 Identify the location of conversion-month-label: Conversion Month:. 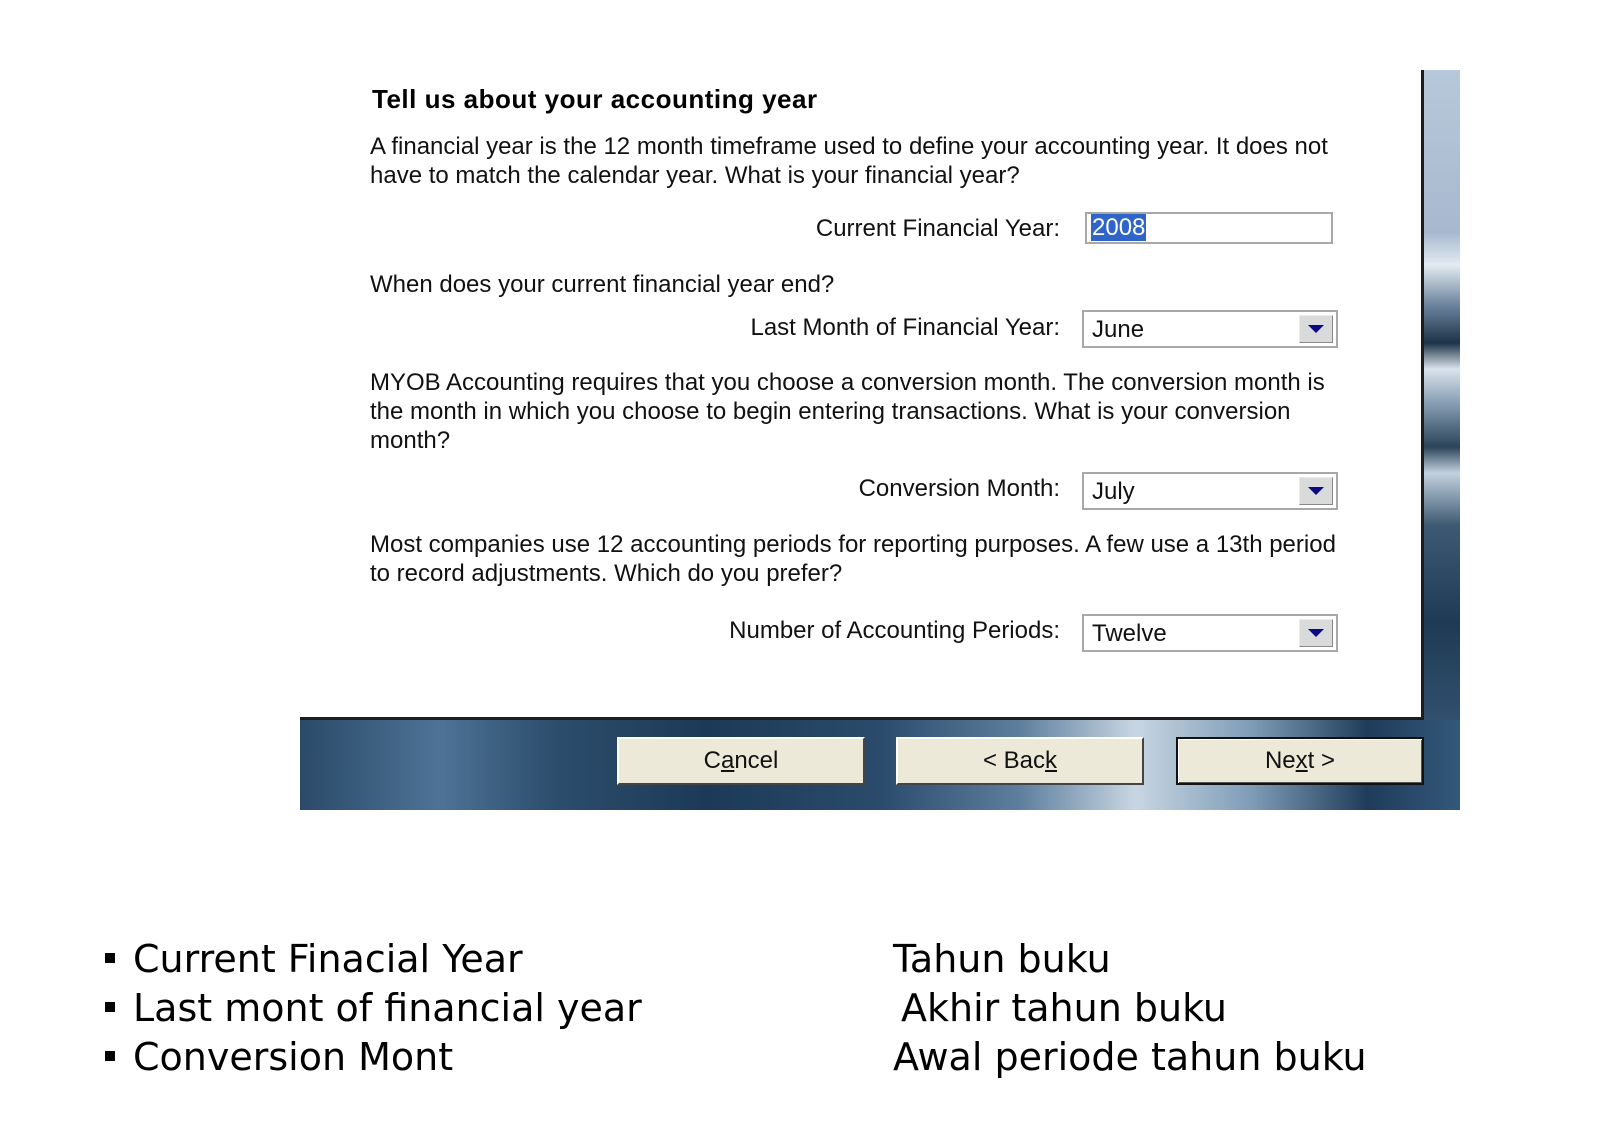
(959, 488).